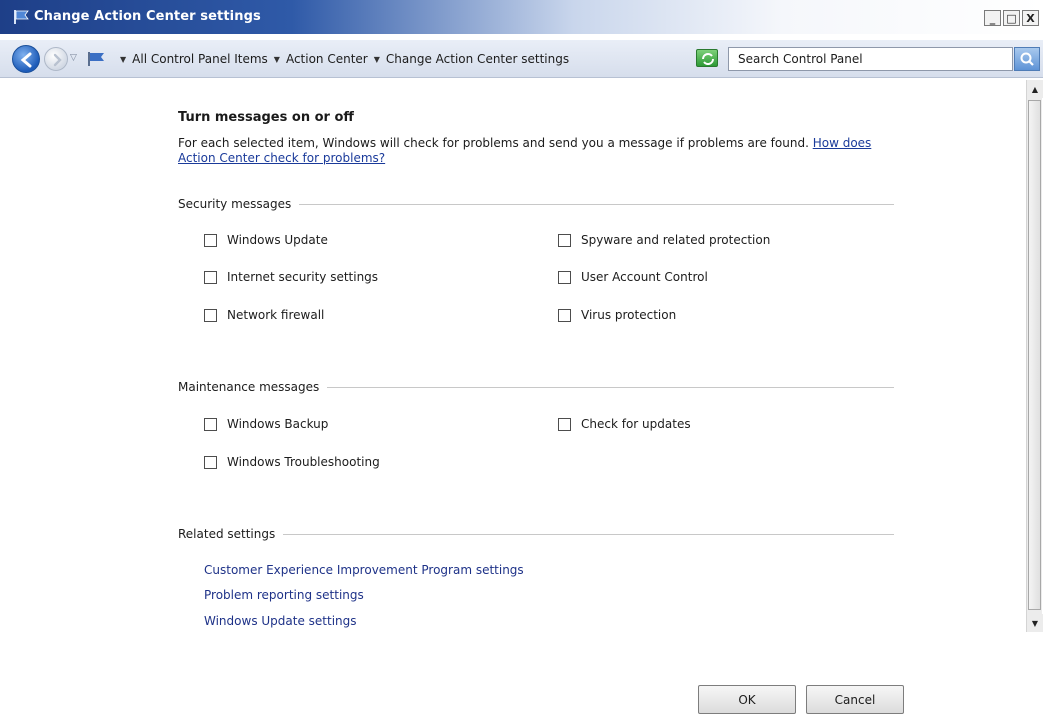 This screenshot has height=717, width=1043. What do you see at coordinates (266, 117) in the screenshot?
I see `page-heading: Turn messages on or off` at bounding box center [266, 117].